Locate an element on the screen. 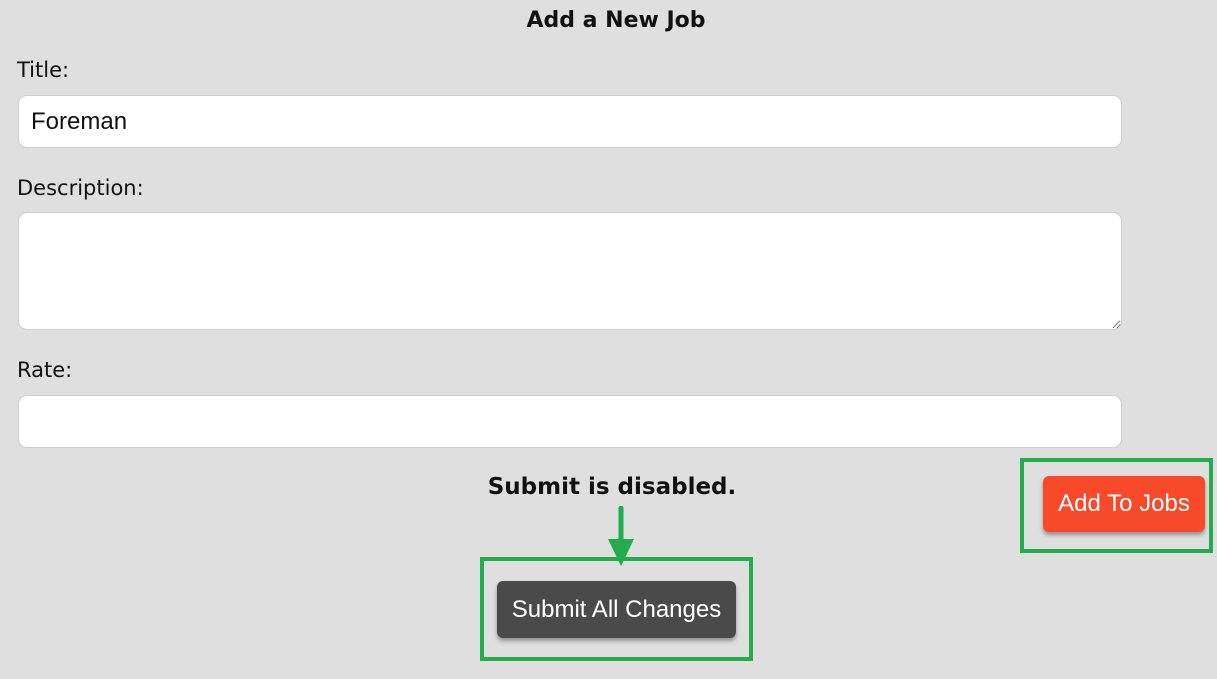 This screenshot has width=1217, height=679. annotation-text: Submit is disabled. is located at coordinates (612, 487).